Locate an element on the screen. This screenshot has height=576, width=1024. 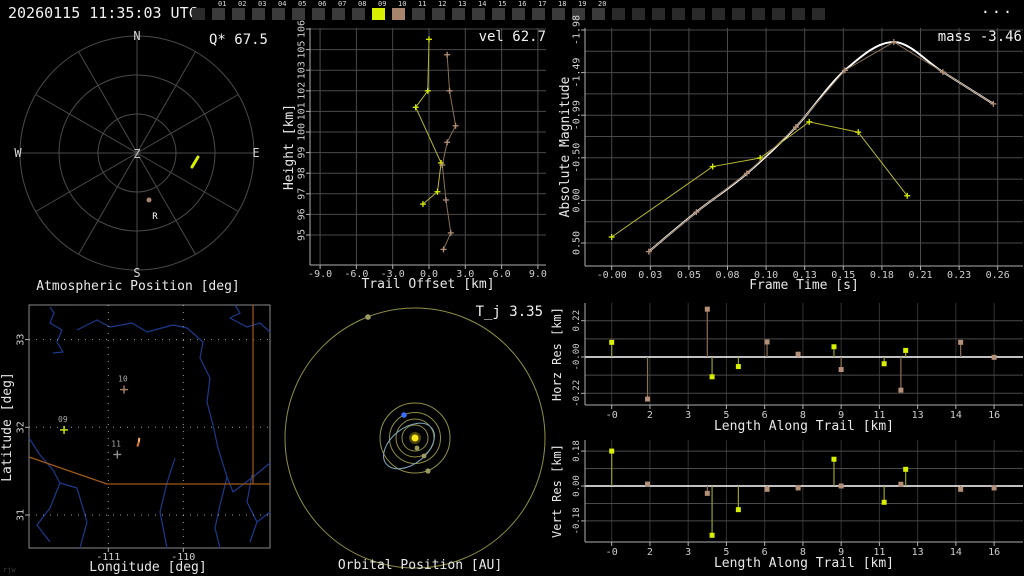
tick-label: -0 is located at coordinates (612, 552).